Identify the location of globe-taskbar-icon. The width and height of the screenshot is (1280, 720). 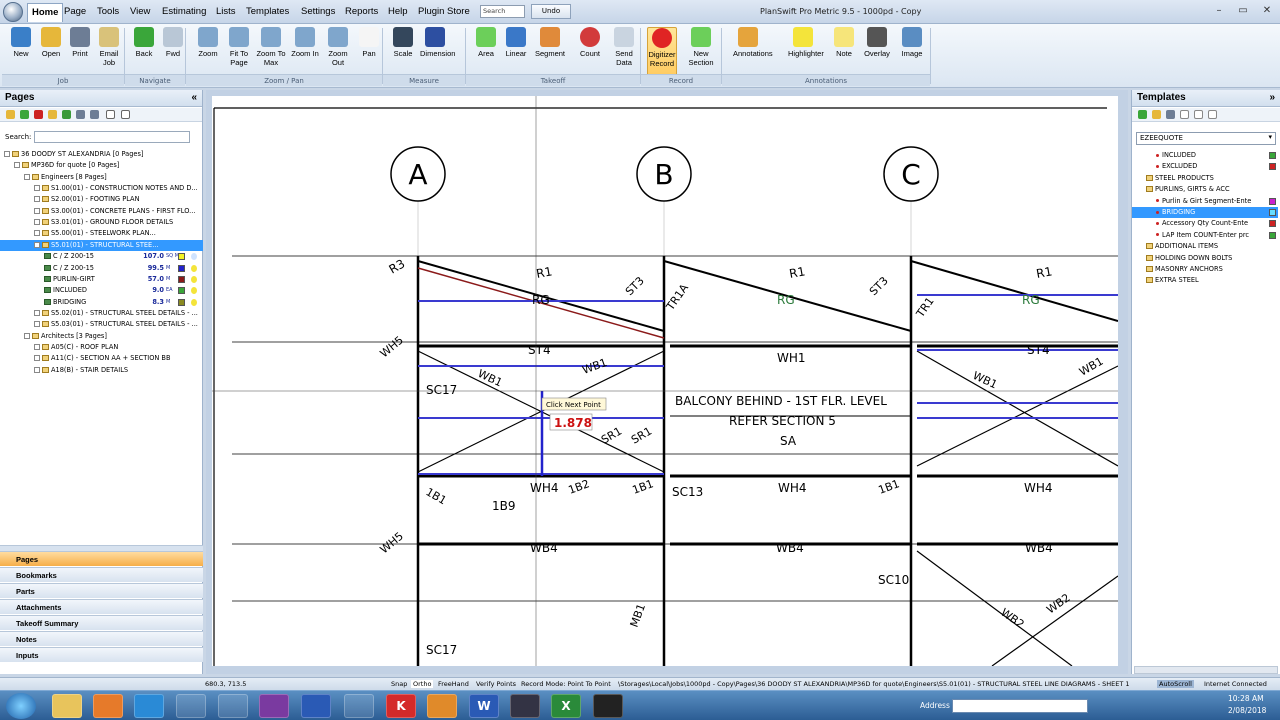
(316, 706).